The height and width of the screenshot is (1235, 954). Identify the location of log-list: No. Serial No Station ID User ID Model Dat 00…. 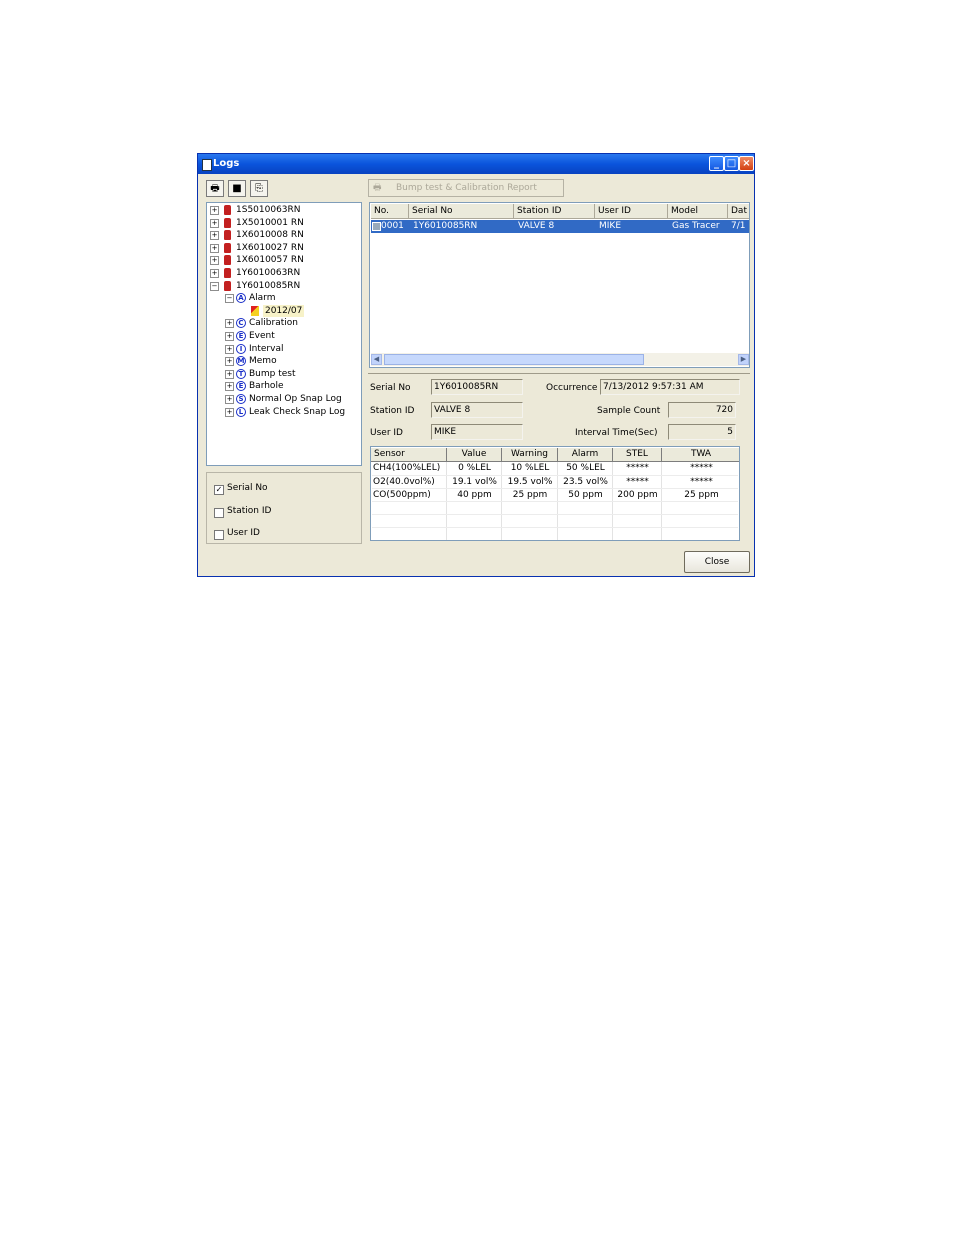
(559, 285).